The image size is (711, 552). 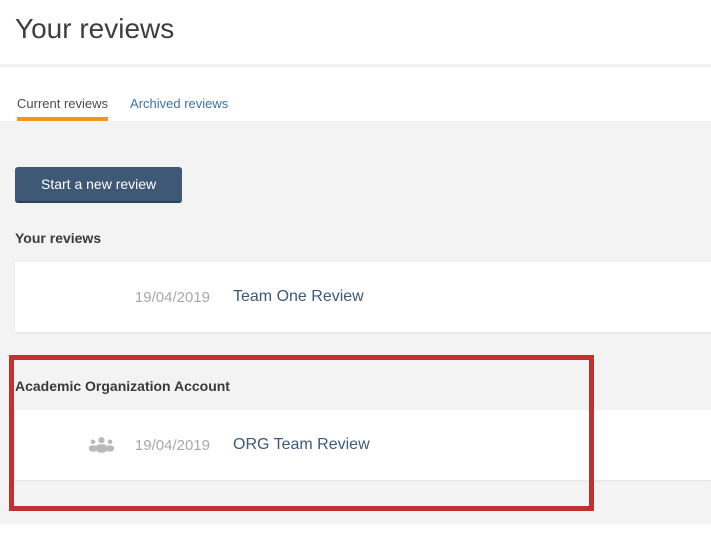 I want to click on academic-organization-card: 19/04/2019 ORG Team Review, so click(x=363, y=445).